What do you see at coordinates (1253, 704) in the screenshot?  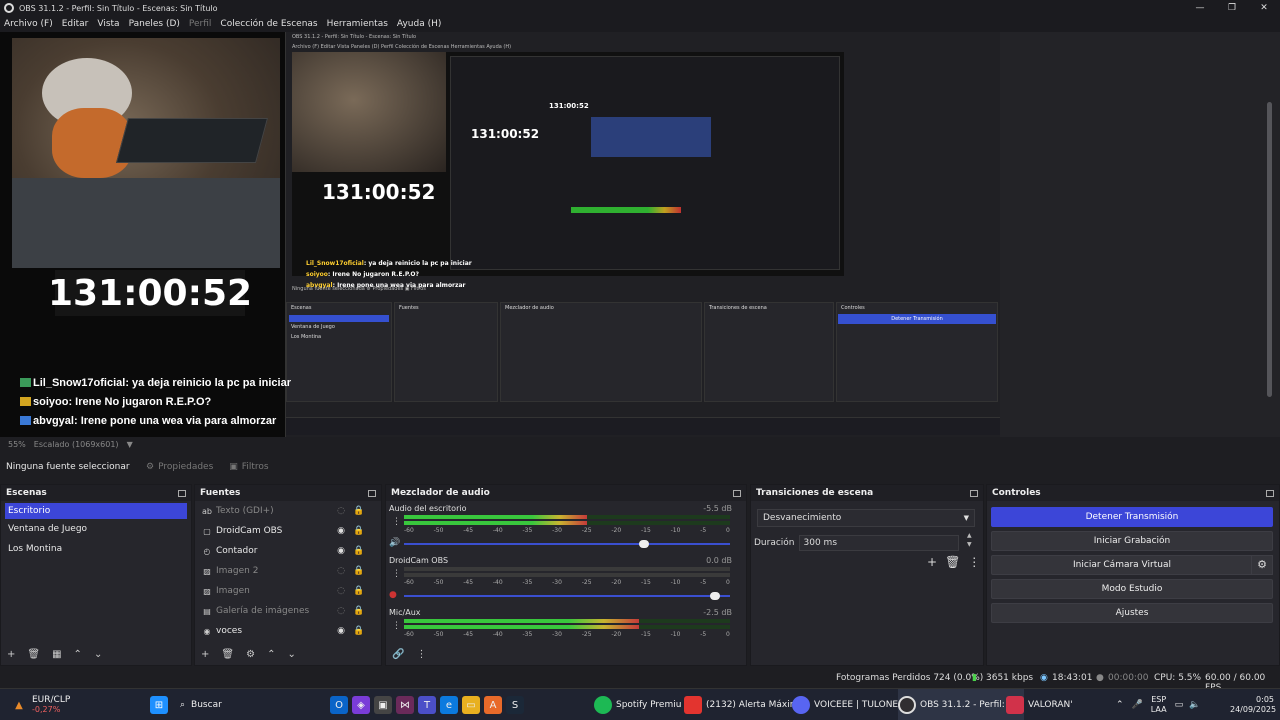 I see `clock: 0:05 24/09/2025` at bounding box center [1253, 704].